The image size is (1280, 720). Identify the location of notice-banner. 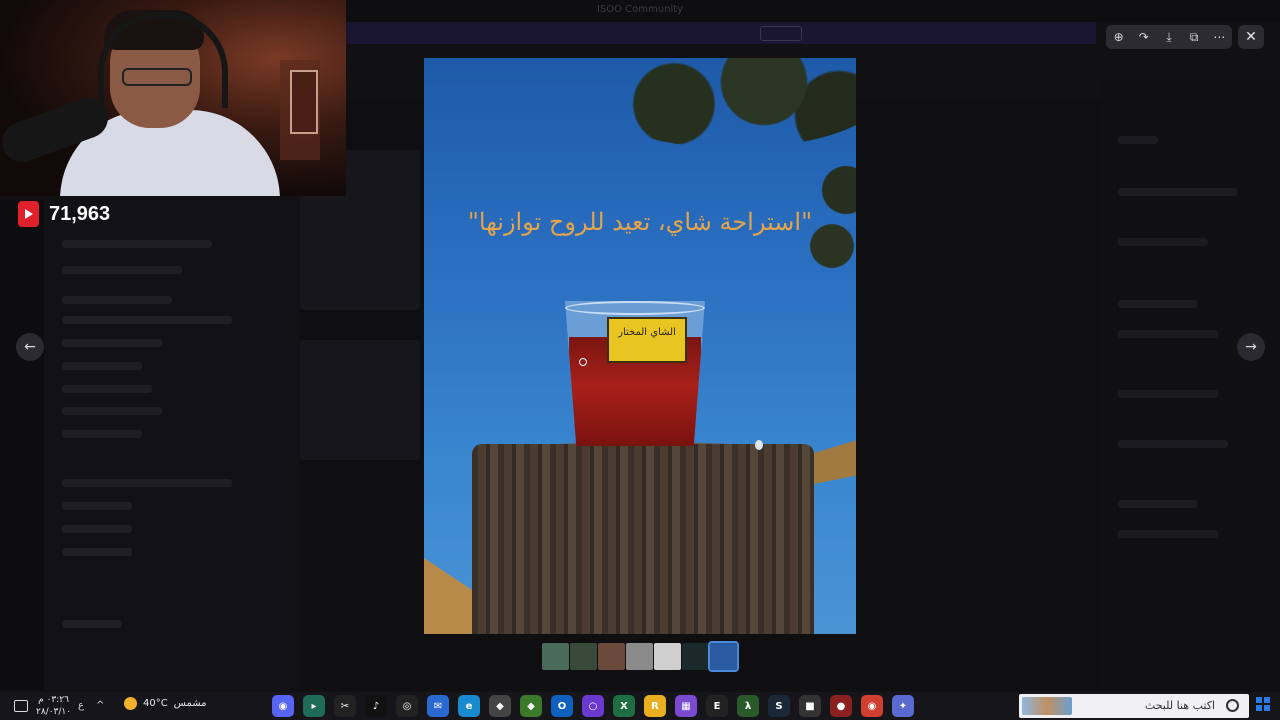
(721, 33).